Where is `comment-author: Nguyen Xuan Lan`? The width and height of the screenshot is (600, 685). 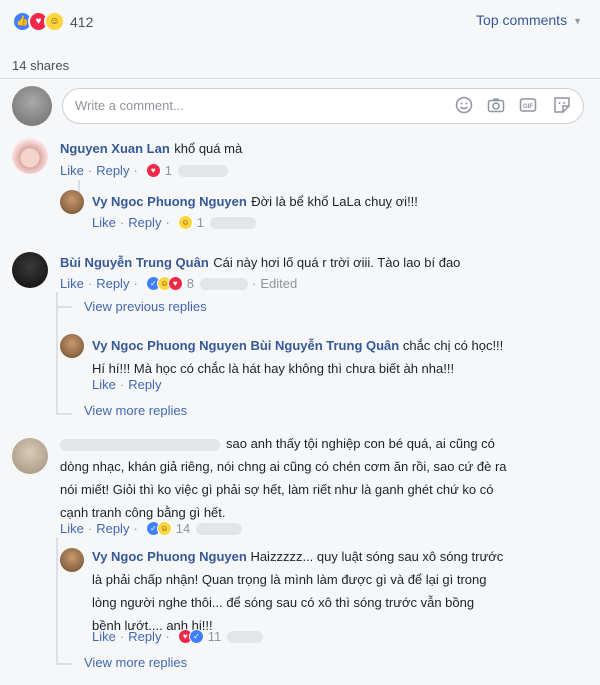
comment-author: Nguyen Xuan Lan is located at coordinates (115, 148).